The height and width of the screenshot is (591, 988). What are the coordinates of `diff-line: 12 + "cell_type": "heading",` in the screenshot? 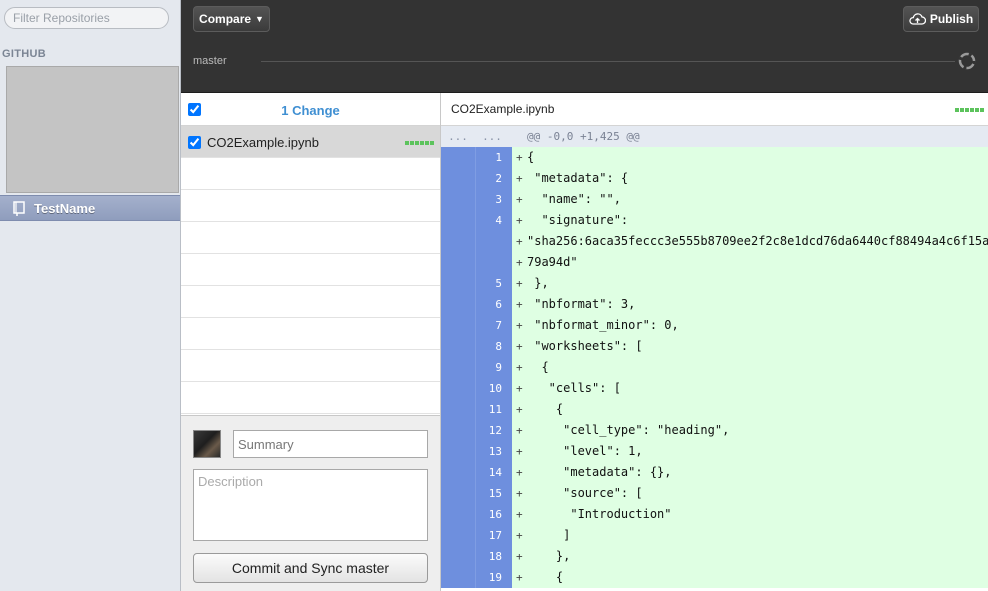 It's located at (714, 430).